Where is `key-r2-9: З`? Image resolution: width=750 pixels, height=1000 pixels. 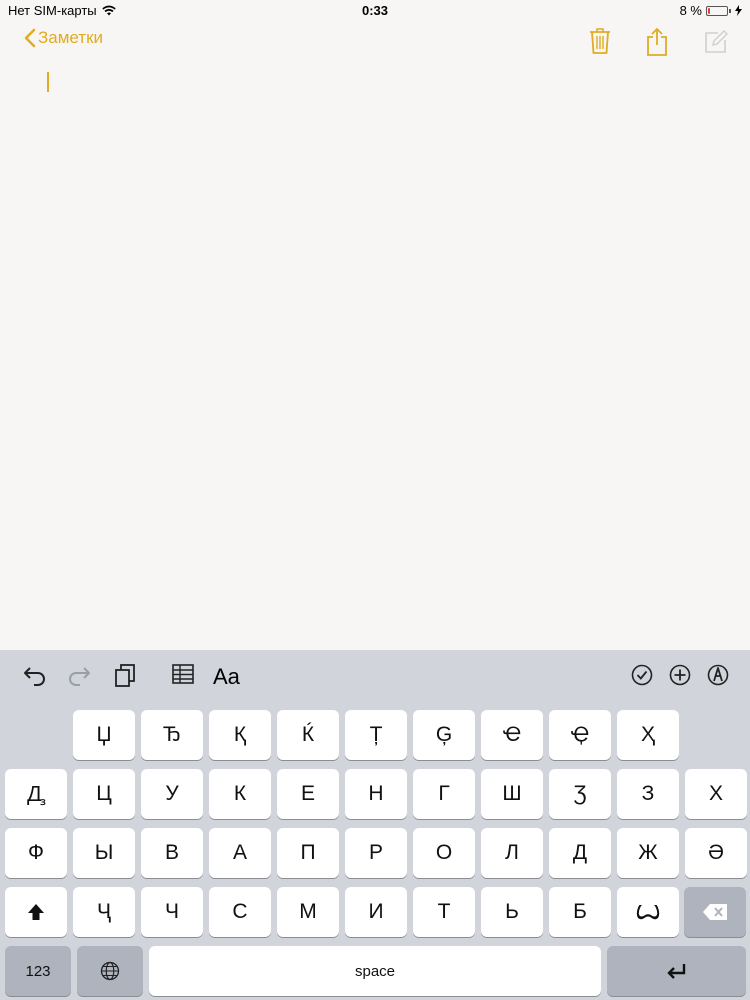 key-r2-9: З is located at coordinates (648, 794).